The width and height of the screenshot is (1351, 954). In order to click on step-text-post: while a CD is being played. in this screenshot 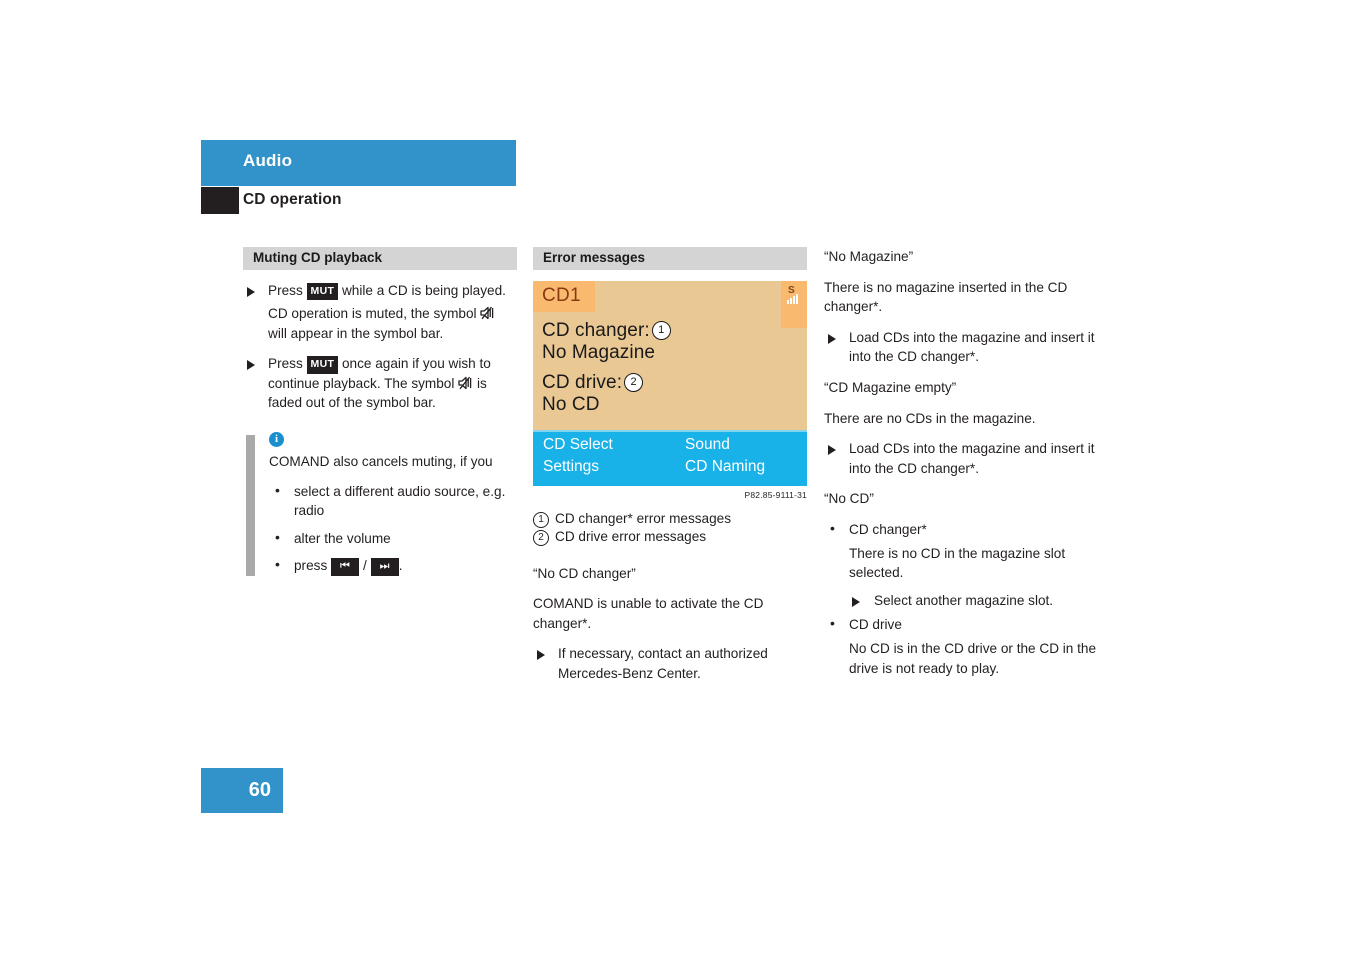, I will do `click(423, 290)`.